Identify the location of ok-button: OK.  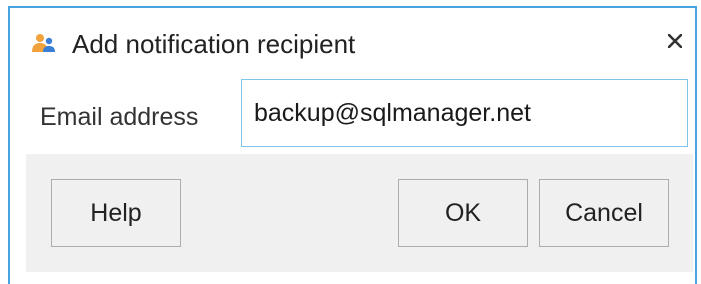
(463, 213).